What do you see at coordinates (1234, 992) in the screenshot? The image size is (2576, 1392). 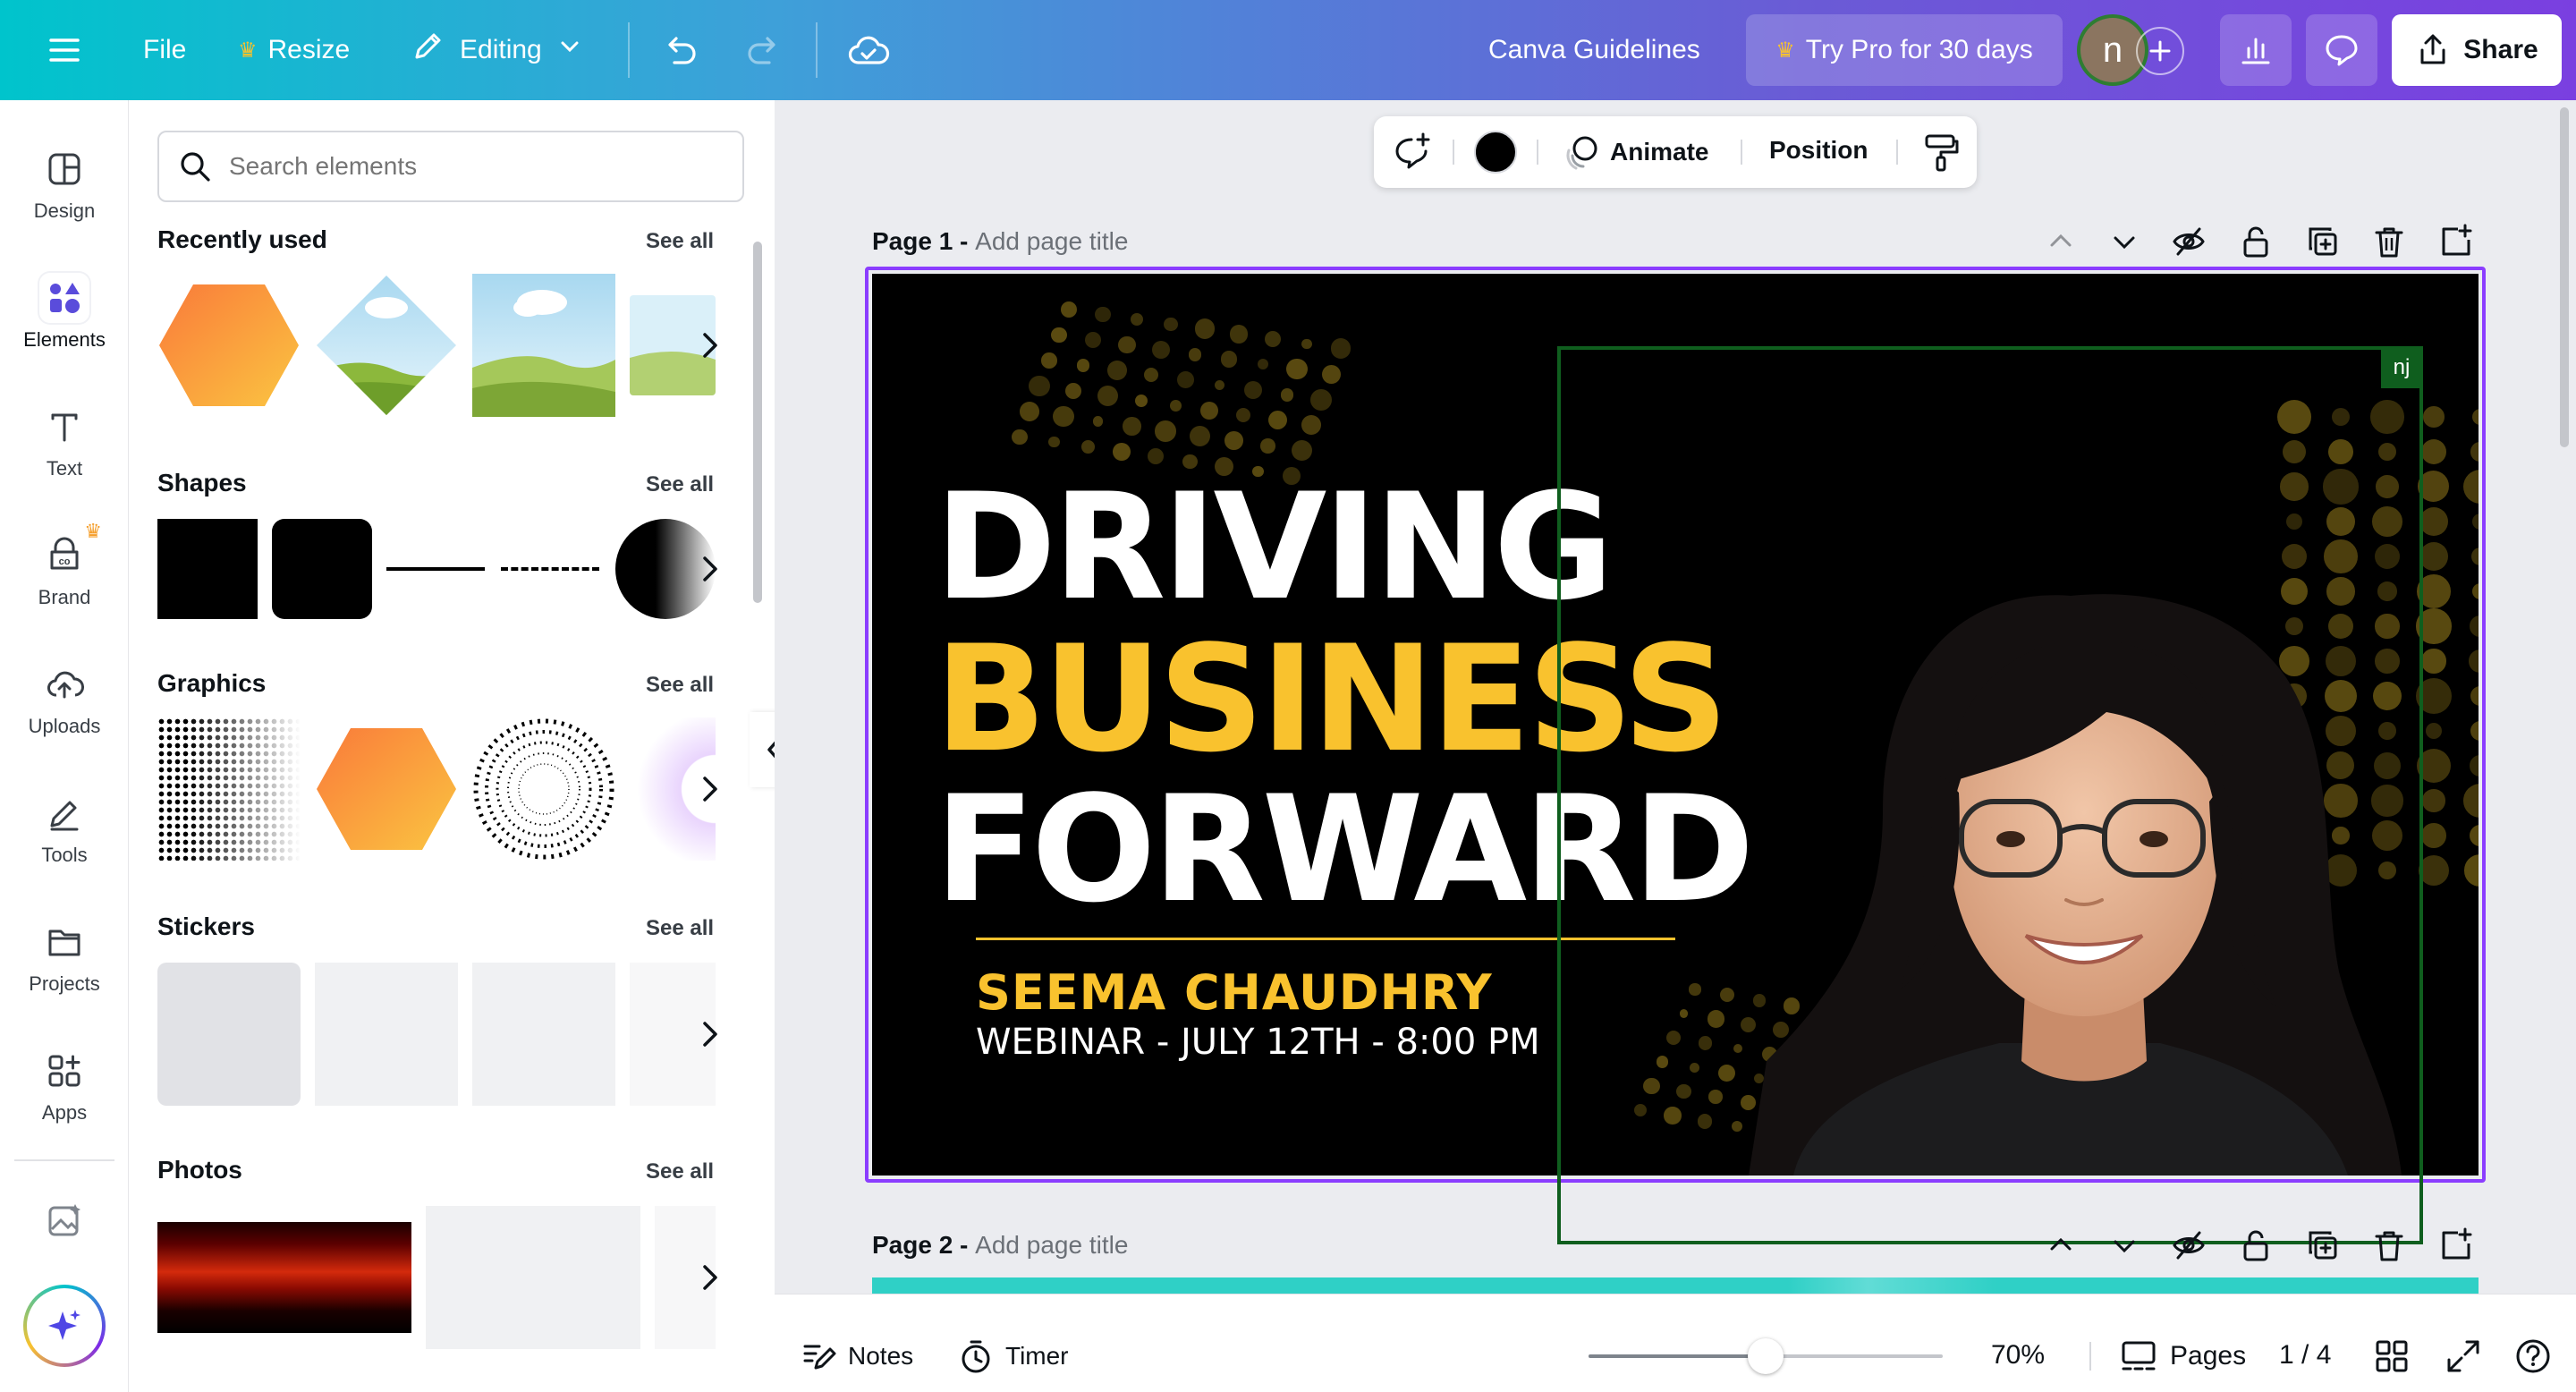 I see `presenter-name: SEEMA CHAUDHRY` at bounding box center [1234, 992].